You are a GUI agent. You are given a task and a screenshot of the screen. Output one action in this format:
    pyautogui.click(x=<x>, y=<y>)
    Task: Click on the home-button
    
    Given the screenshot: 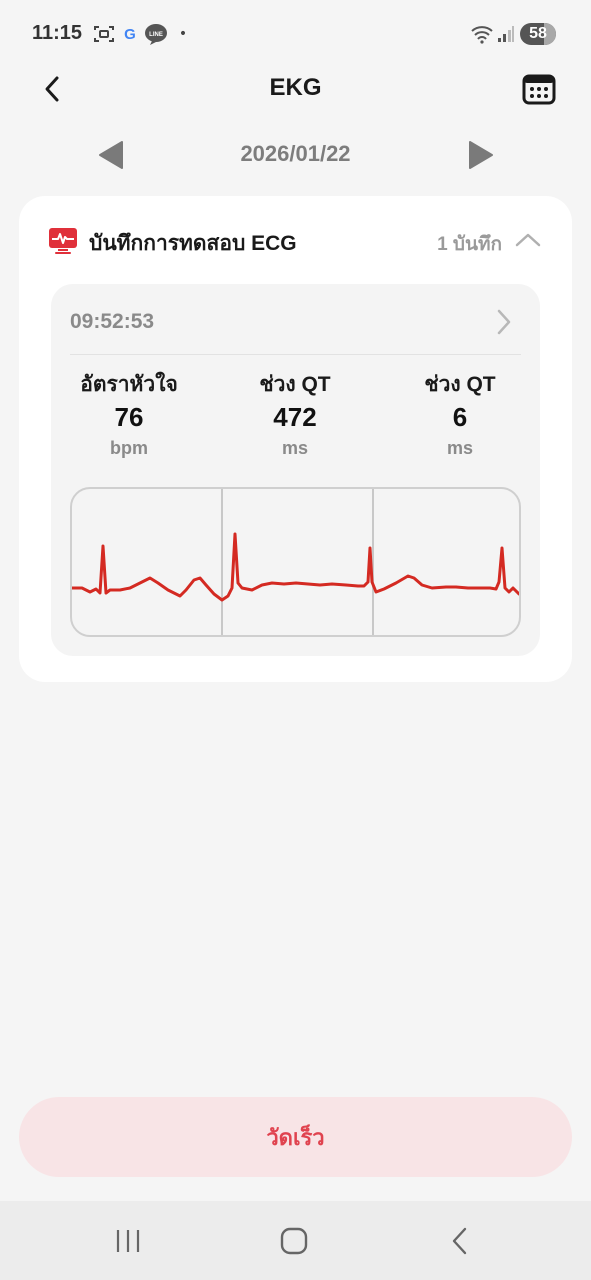 What is the action you would take?
    pyautogui.click(x=294, y=1241)
    